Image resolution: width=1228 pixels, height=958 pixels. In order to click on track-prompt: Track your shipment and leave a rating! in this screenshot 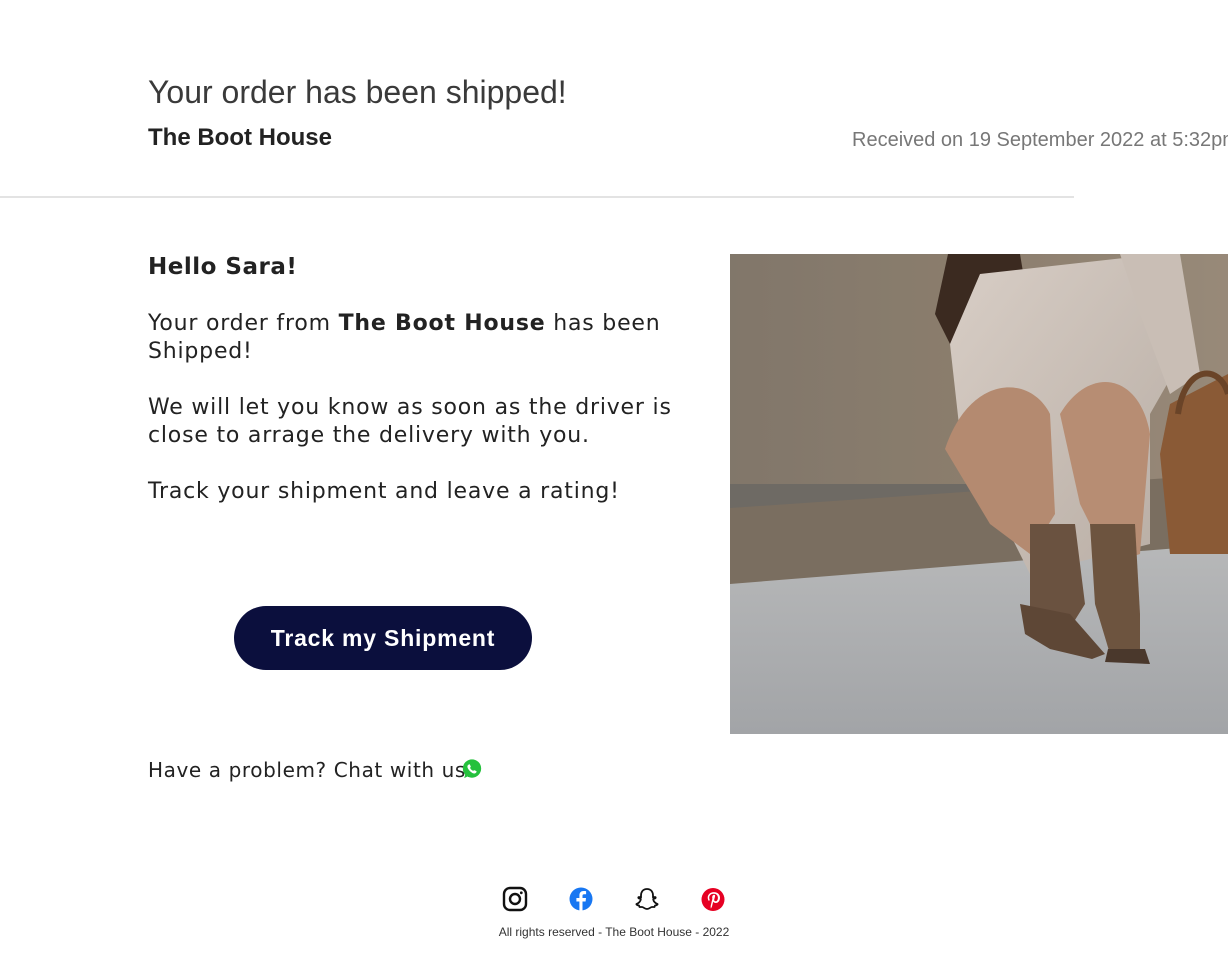, I will do `click(384, 491)`.